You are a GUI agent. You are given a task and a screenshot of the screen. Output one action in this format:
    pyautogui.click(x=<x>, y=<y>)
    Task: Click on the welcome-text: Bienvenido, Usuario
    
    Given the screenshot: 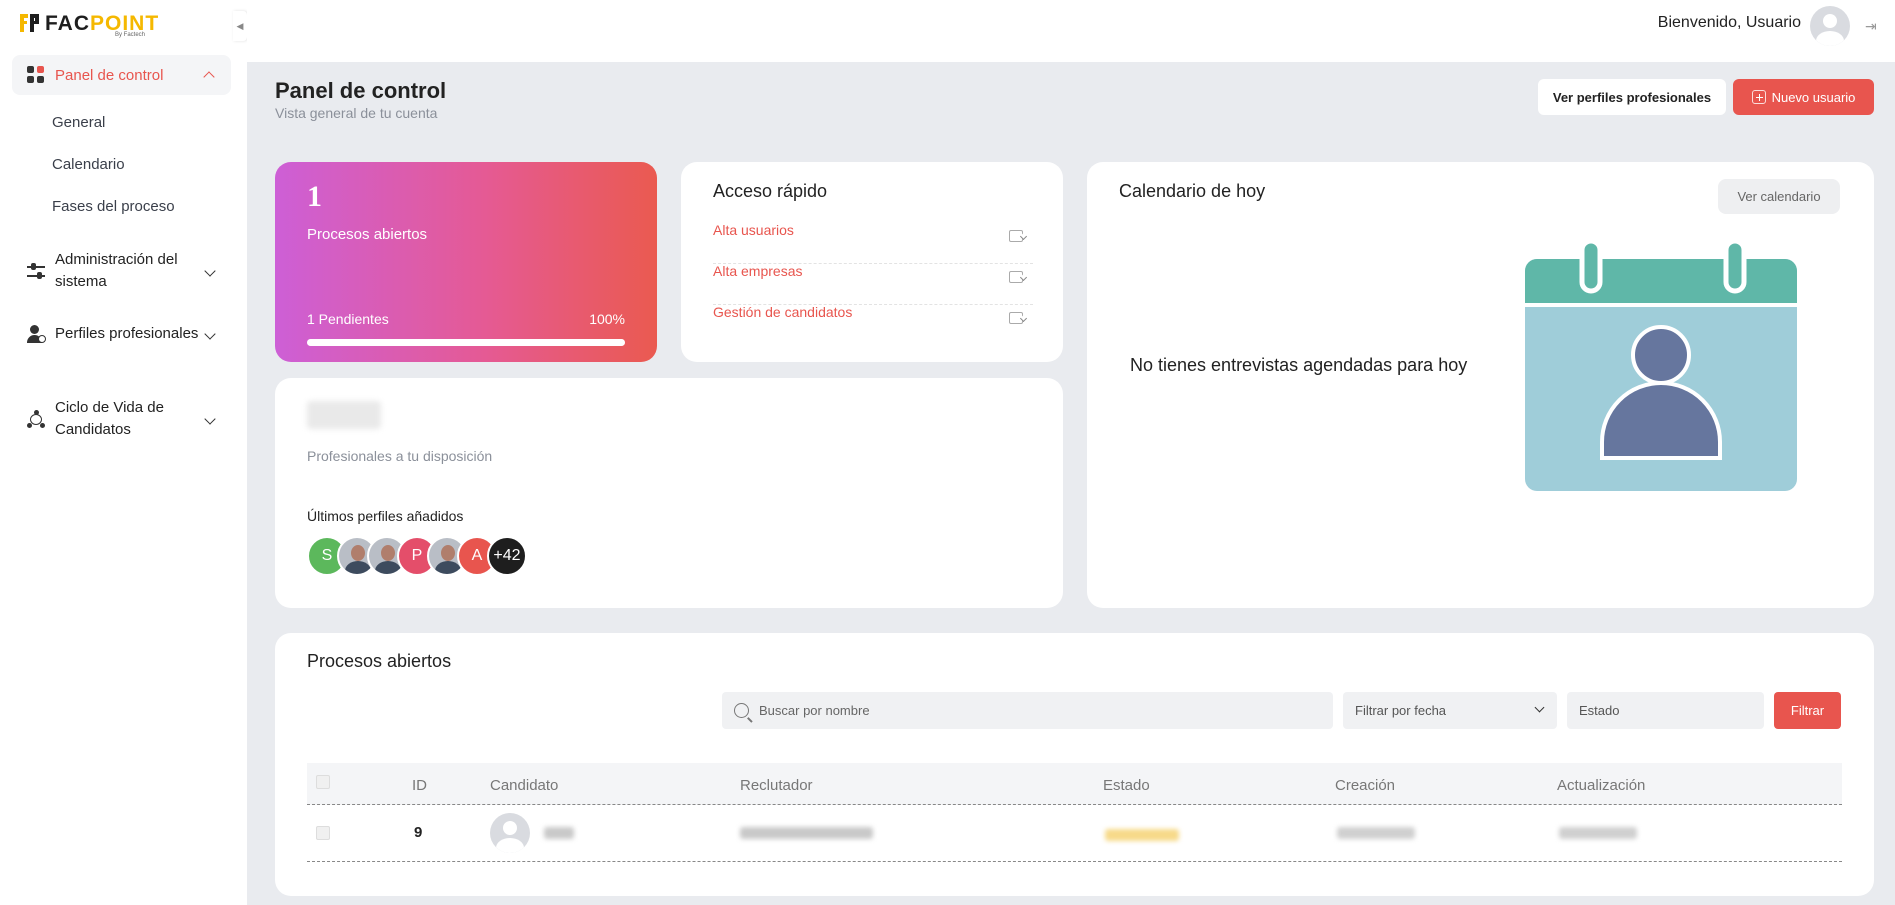 What is the action you would take?
    pyautogui.click(x=1729, y=22)
    